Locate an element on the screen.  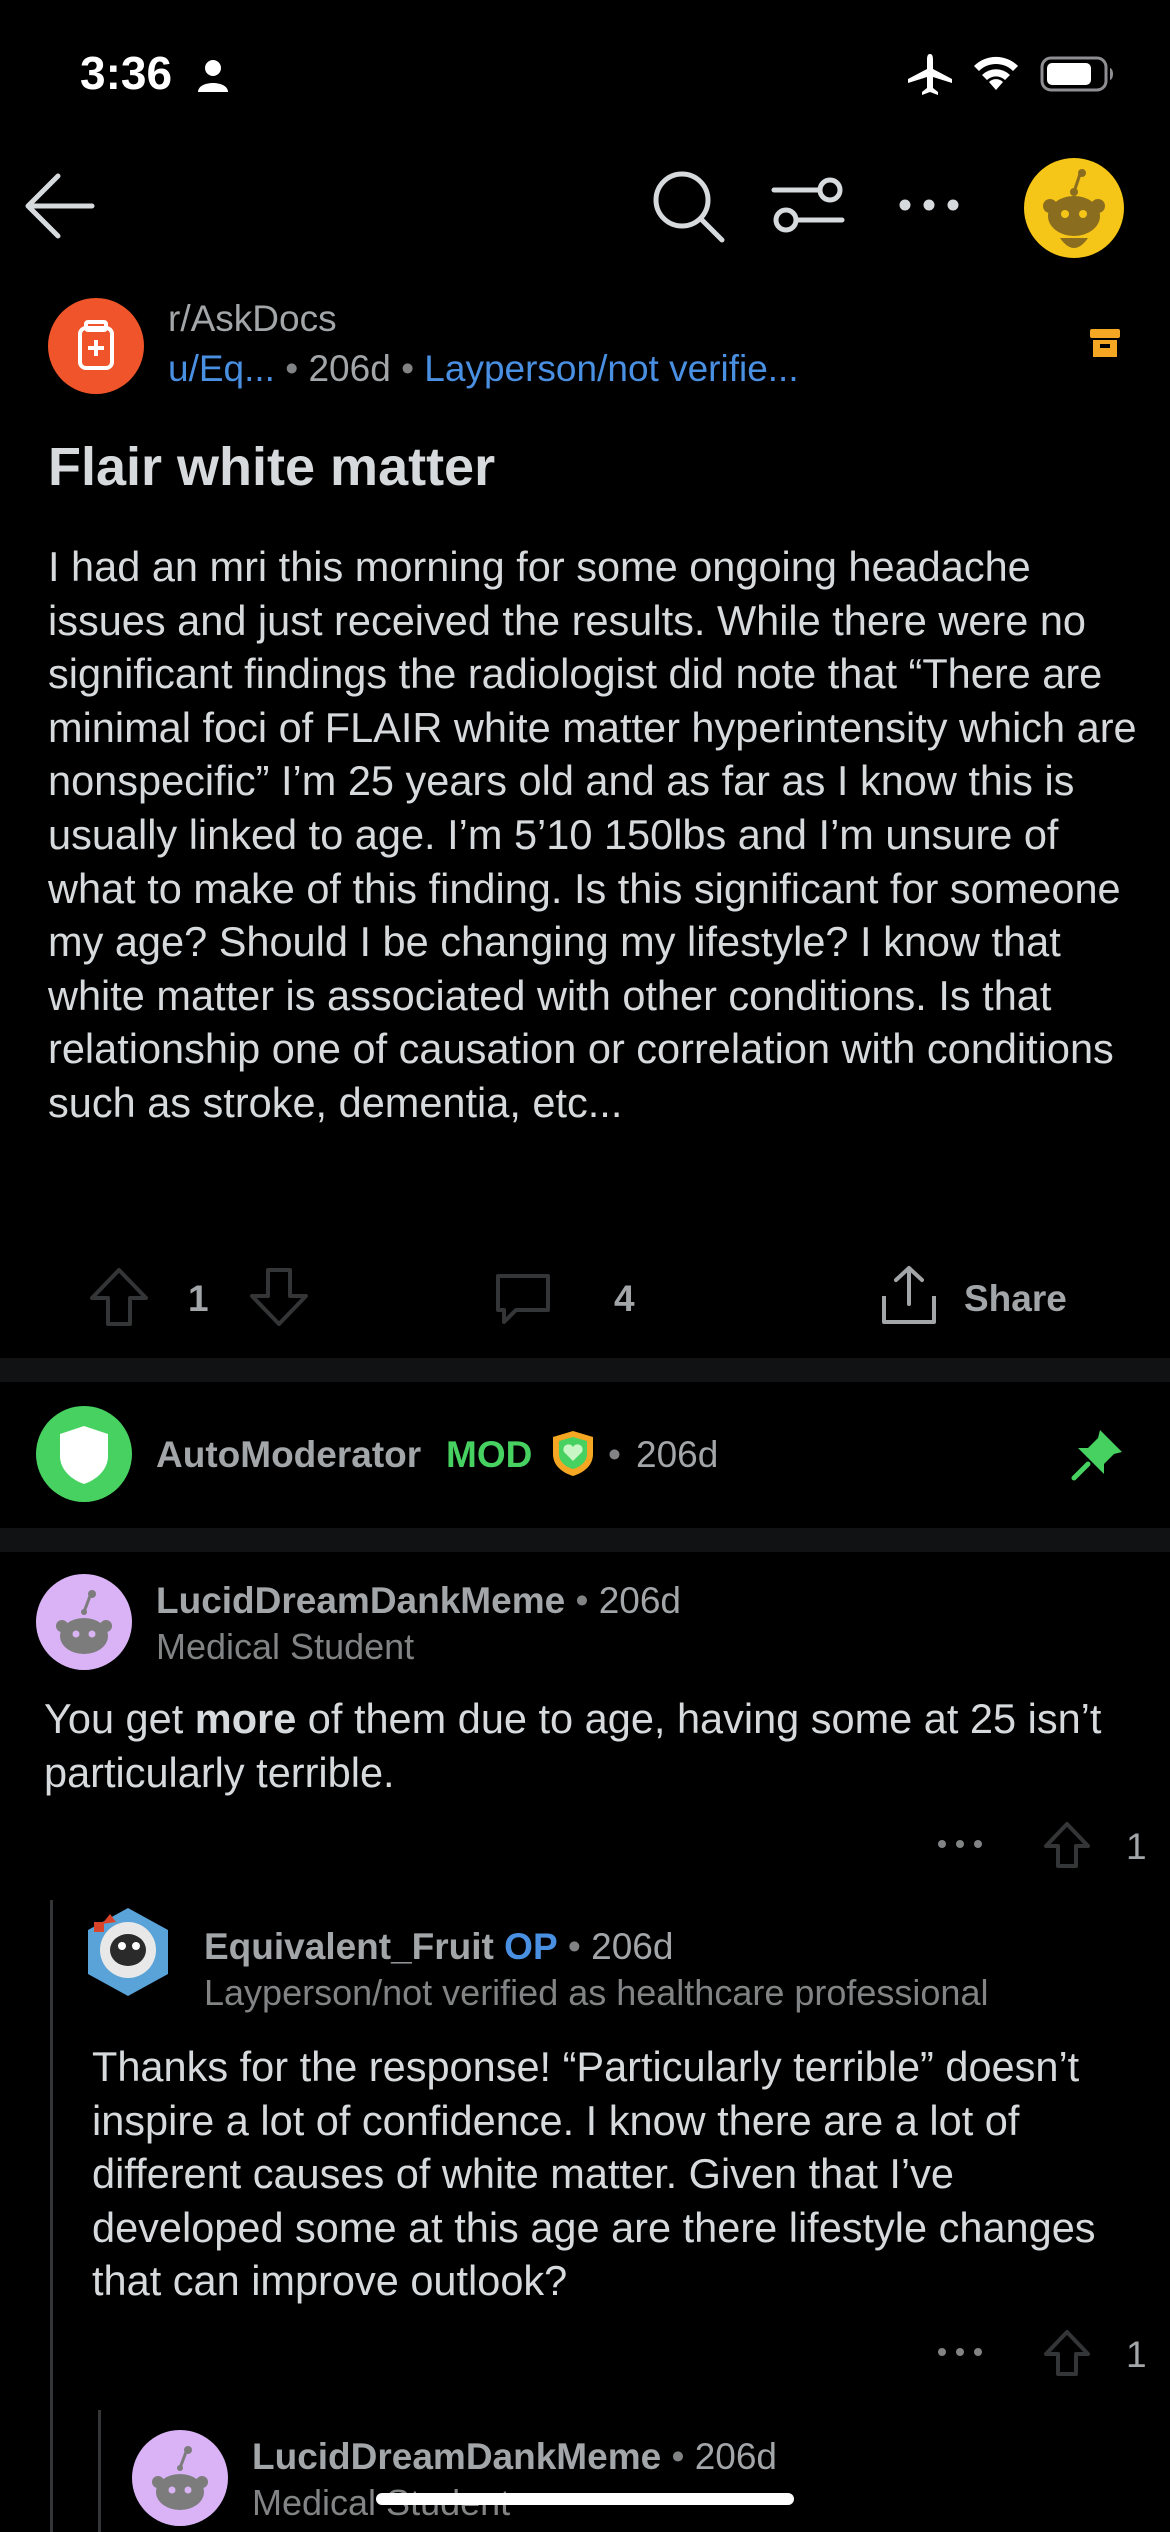
subreddit-name: r/AskDocs is located at coordinates (252, 319).